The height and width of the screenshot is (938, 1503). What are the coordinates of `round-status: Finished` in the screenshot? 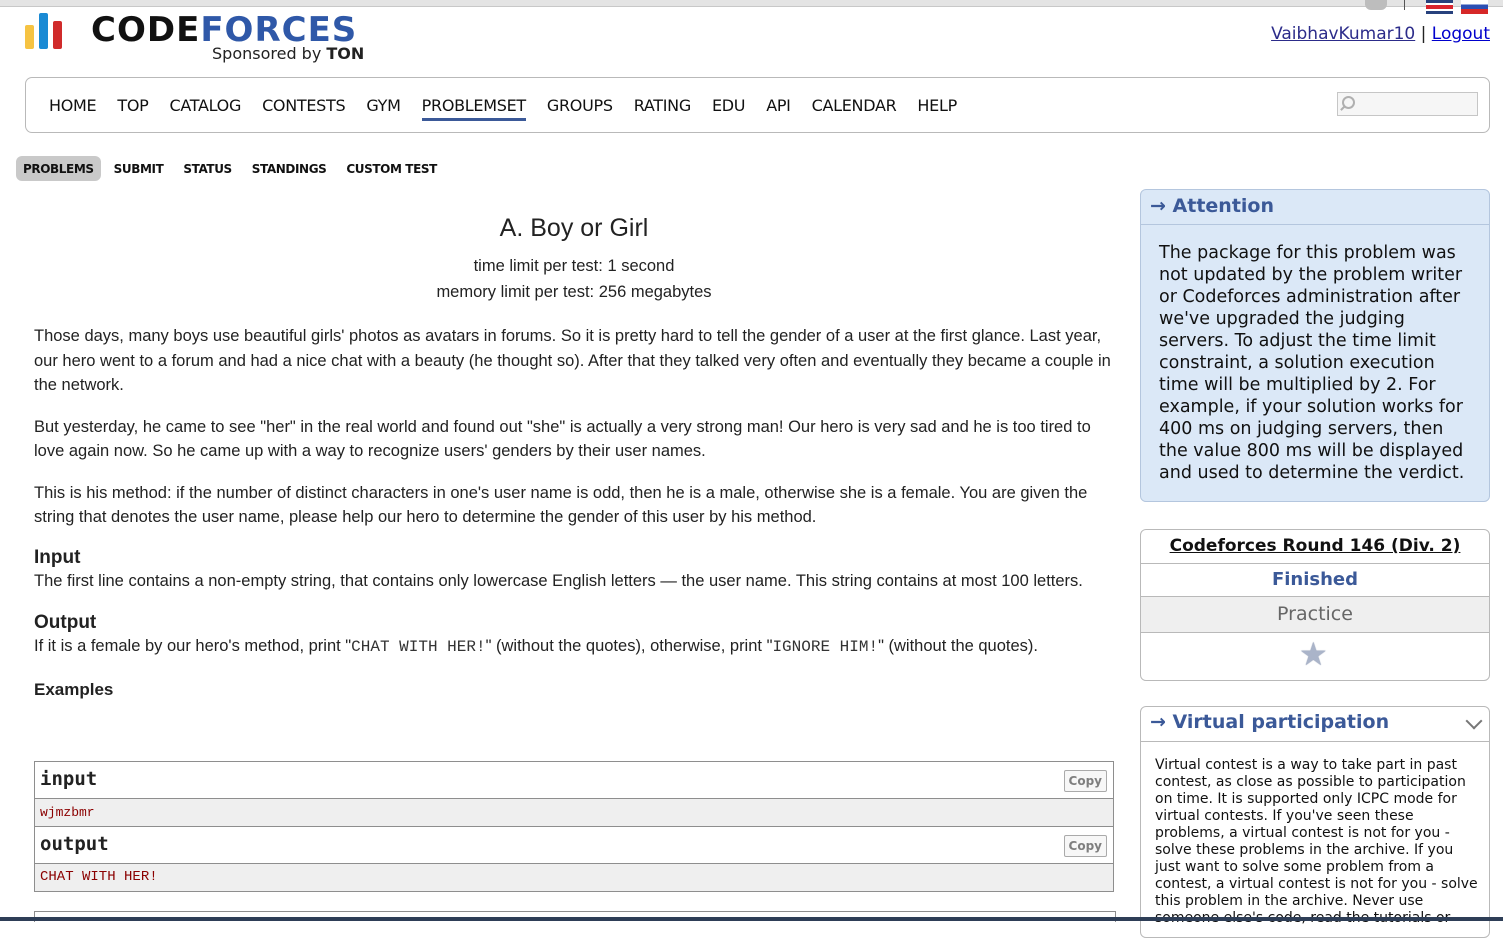 It's located at (1315, 580).